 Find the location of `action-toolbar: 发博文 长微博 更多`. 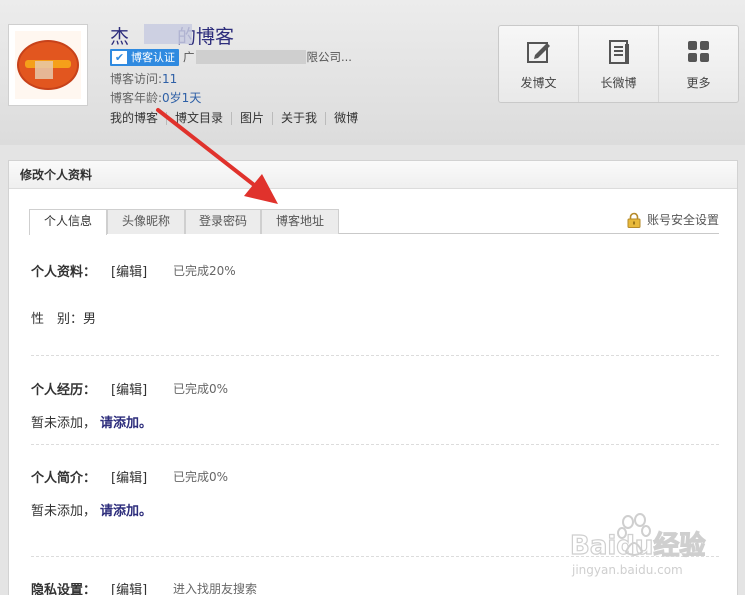

action-toolbar: 发博文 长微博 更多 is located at coordinates (618, 64).